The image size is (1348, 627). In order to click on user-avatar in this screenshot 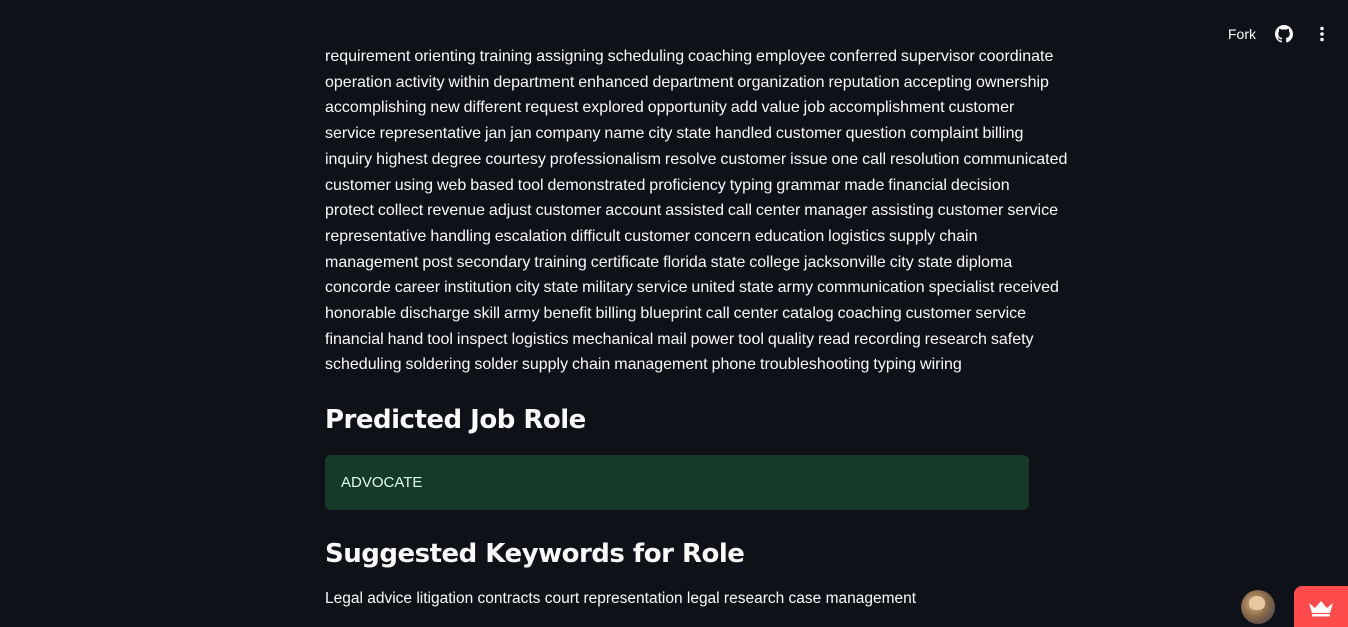, I will do `click(1258, 607)`.